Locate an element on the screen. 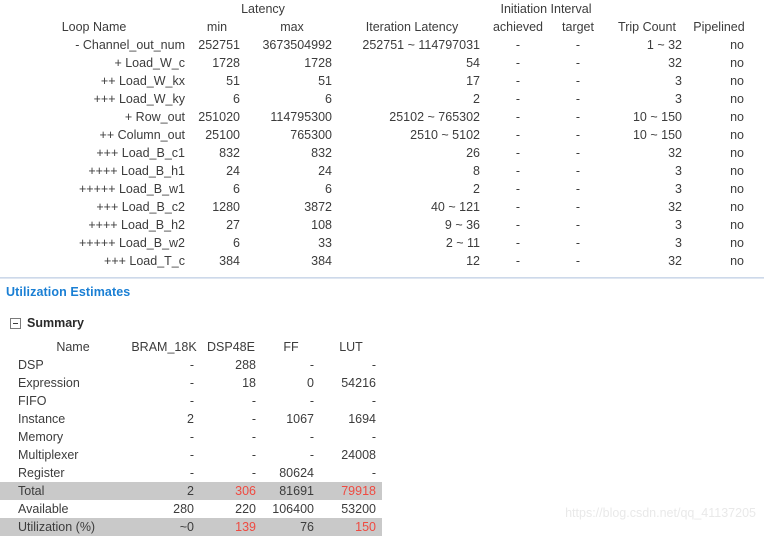 The width and height of the screenshot is (764, 536). resource-bram-cell: - is located at coordinates (191, 365).